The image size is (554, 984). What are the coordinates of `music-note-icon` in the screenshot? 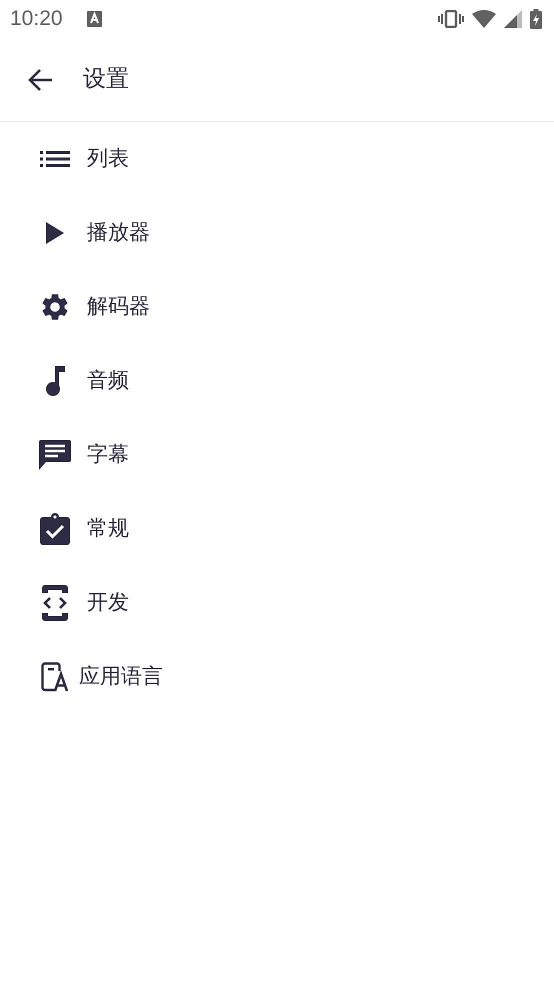 It's located at (55, 381).